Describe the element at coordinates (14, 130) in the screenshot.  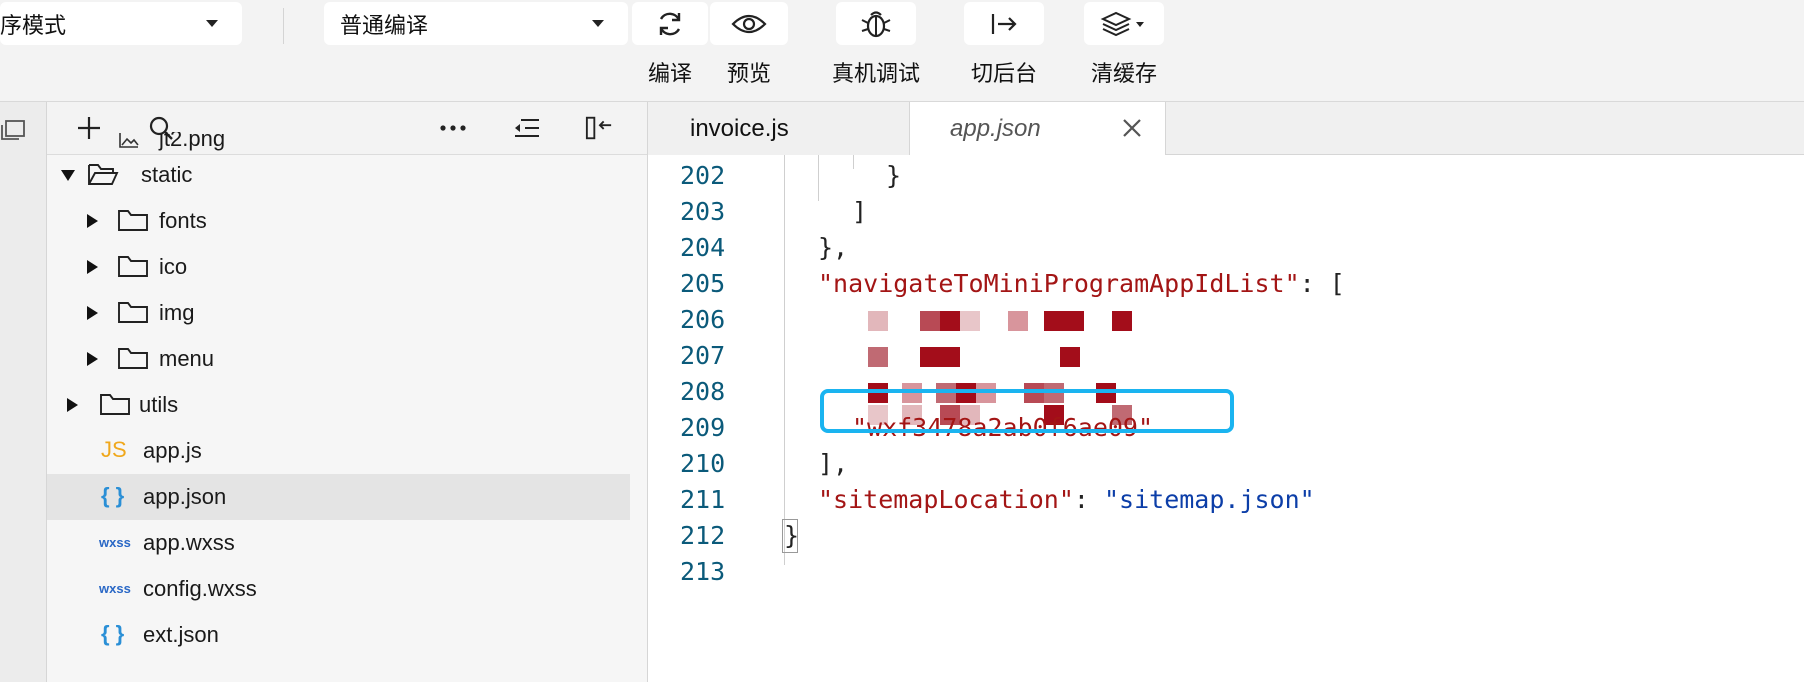
I see `copy-icon` at that location.